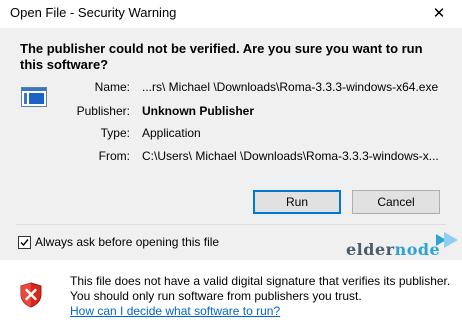 The image size is (462, 332). What do you see at coordinates (260, 112) in the screenshot?
I see `detail-row-publisher: Publisher: Unknown Publisher` at bounding box center [260, 112].